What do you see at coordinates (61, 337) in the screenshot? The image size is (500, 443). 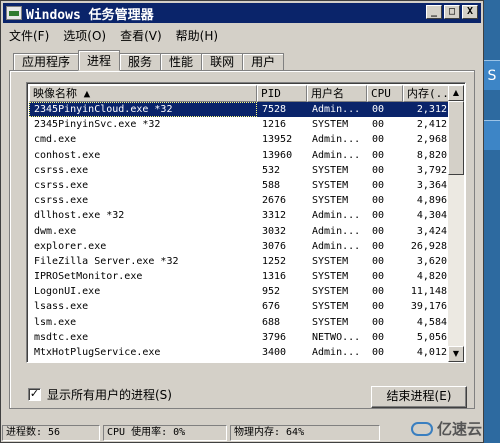 I see `process-name: msdtc.exe` at bounding box center [61, 337].